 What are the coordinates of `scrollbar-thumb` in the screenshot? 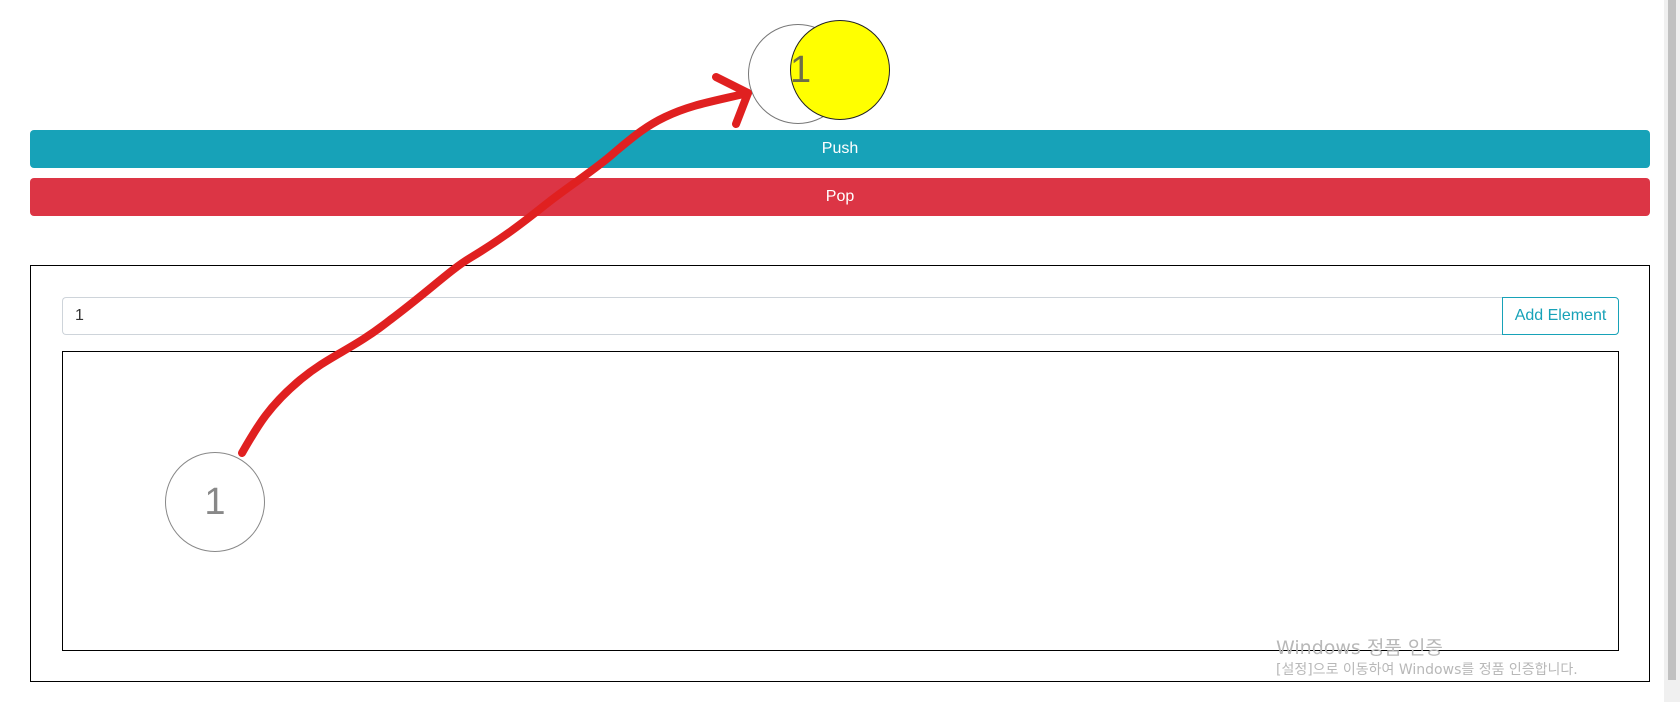 It's located at (1672, 340).